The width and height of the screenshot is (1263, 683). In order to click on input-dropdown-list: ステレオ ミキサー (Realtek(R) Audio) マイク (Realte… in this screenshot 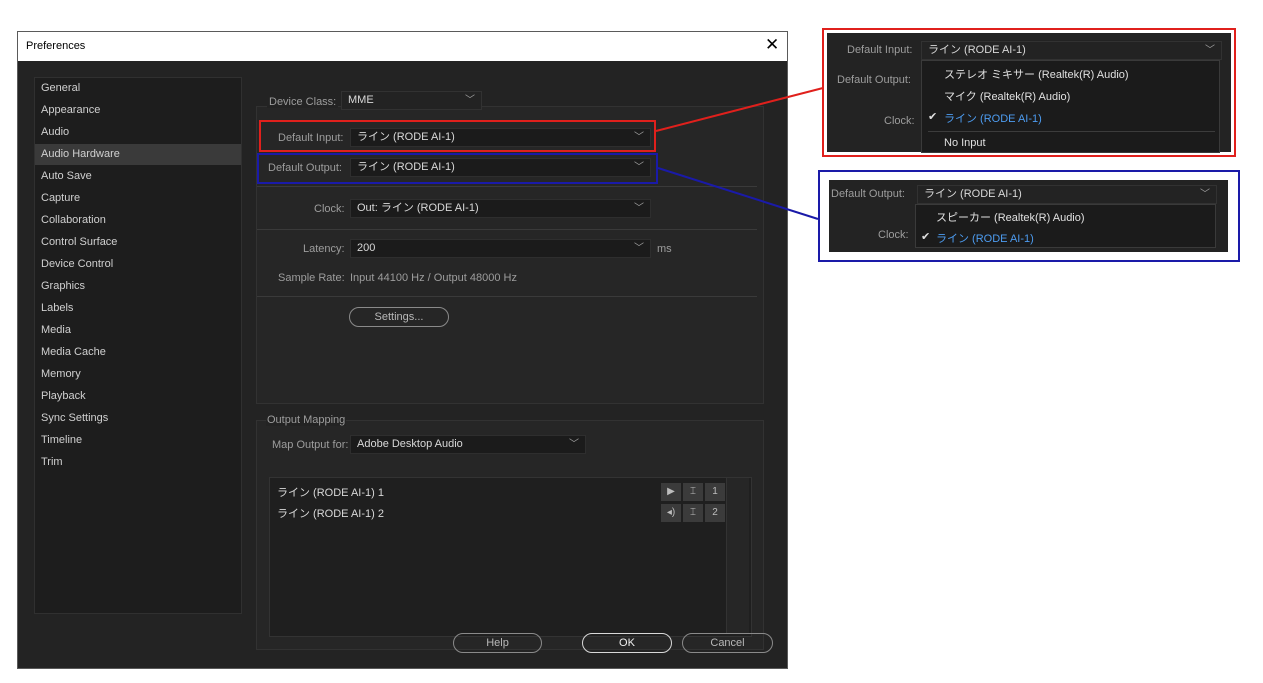, I will do `click(1070, 106)`.